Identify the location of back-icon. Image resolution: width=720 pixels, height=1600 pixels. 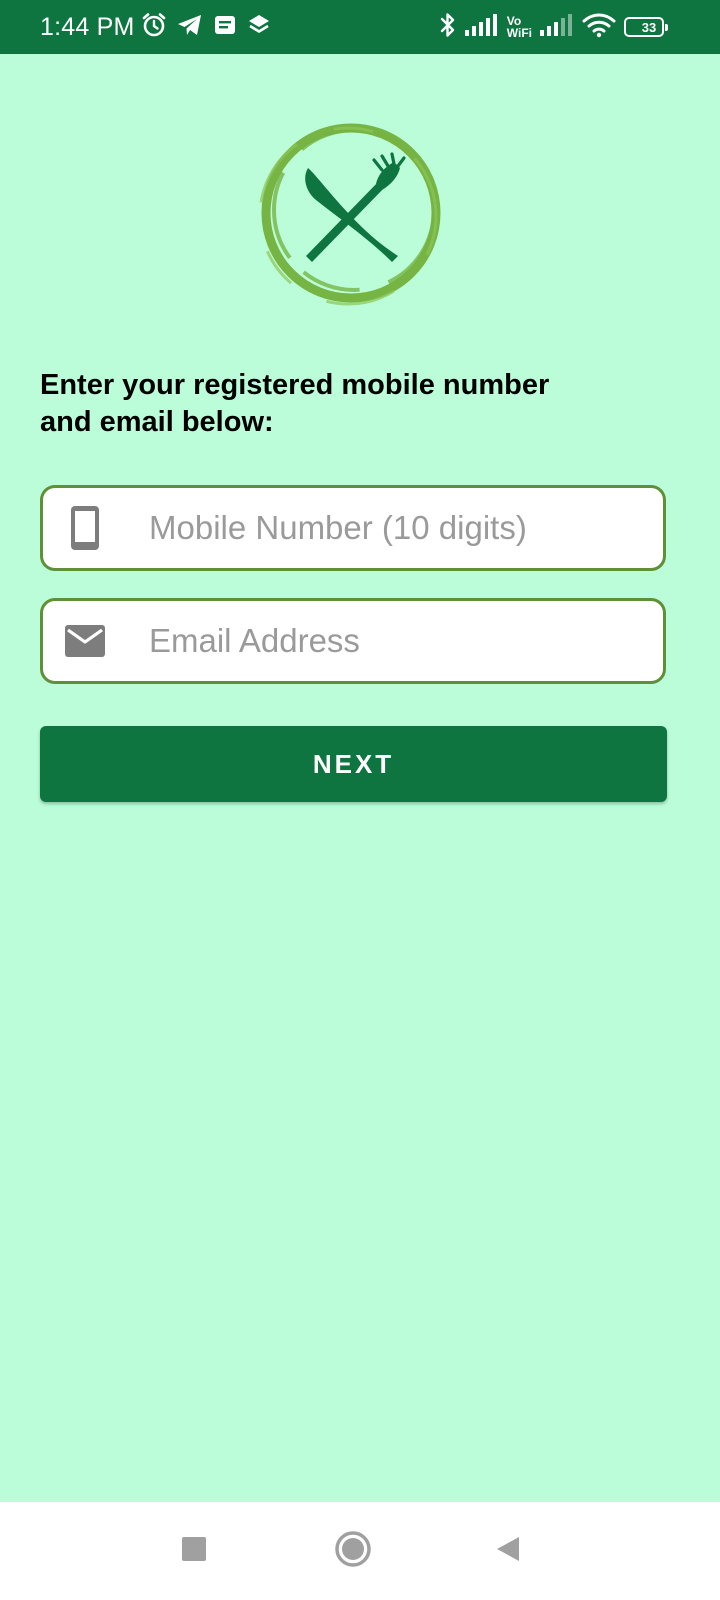
(508, 1551).